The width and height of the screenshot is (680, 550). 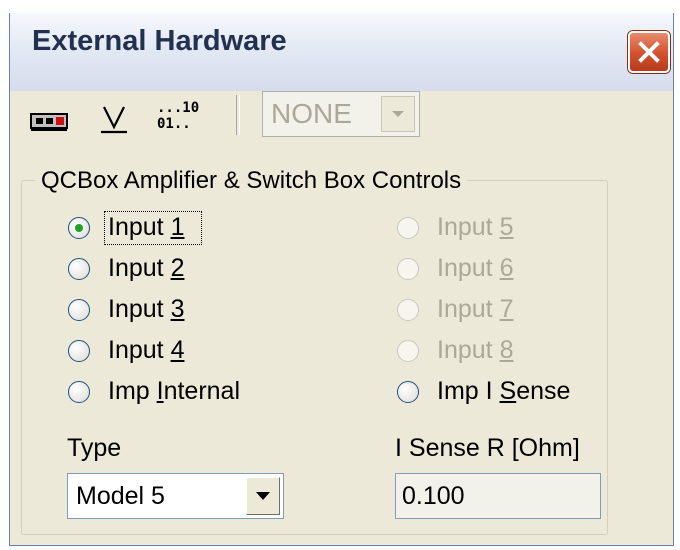 I want to click on toolbar: ...10 01.. NONE, so click(x=341, y=121).